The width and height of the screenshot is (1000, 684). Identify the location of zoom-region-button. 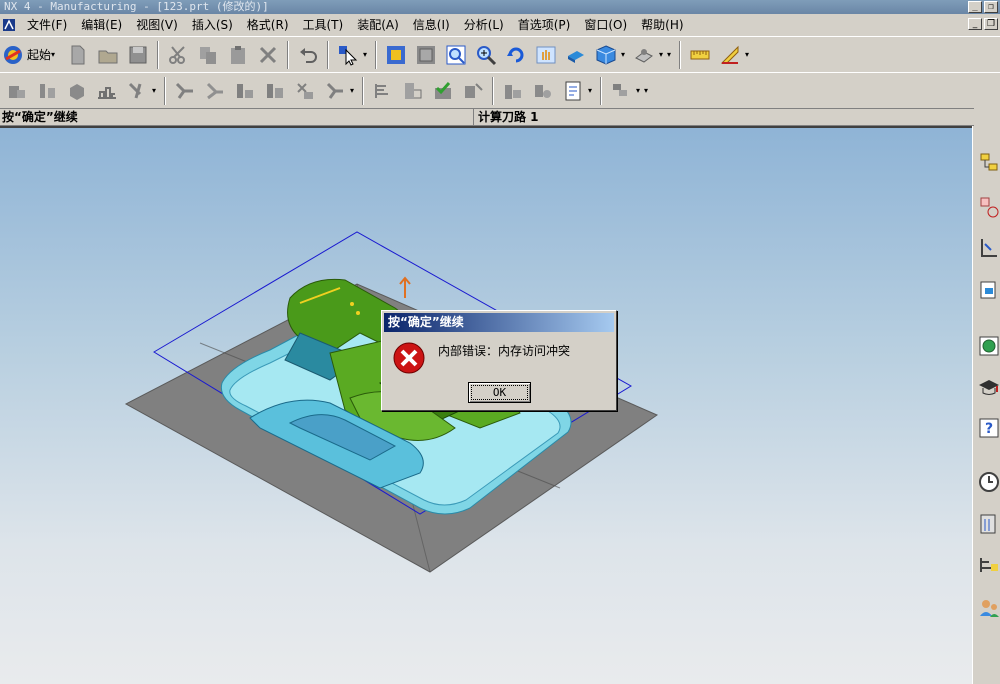
(456, 55).